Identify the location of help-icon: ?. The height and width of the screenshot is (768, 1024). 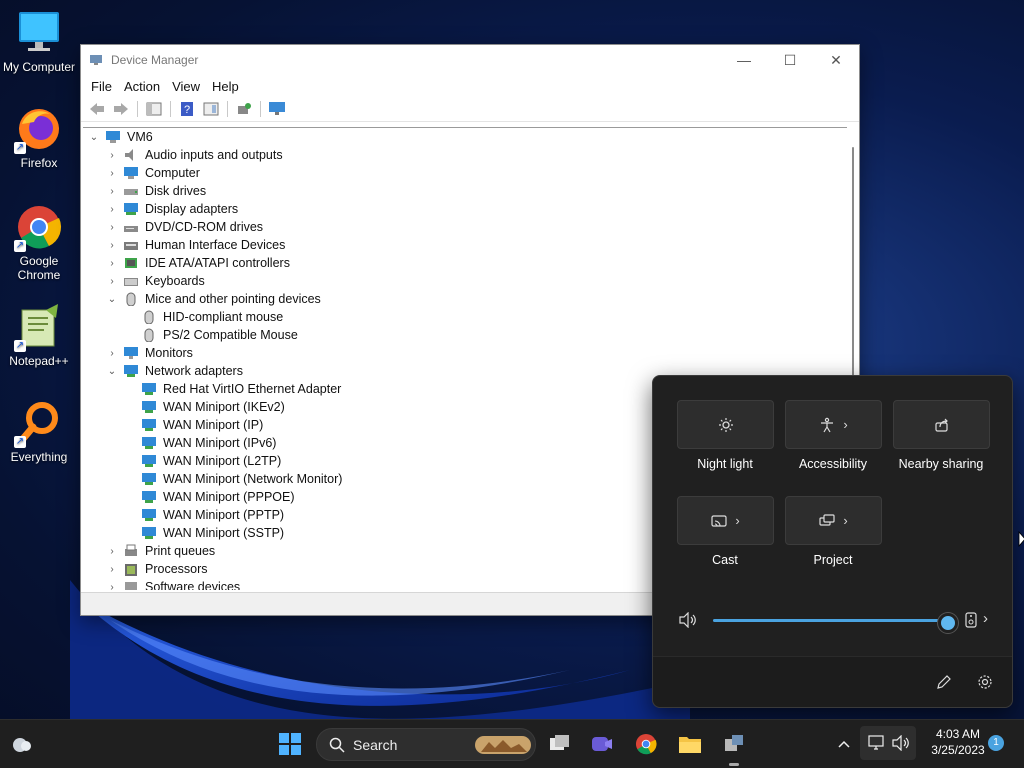
(187, 109).